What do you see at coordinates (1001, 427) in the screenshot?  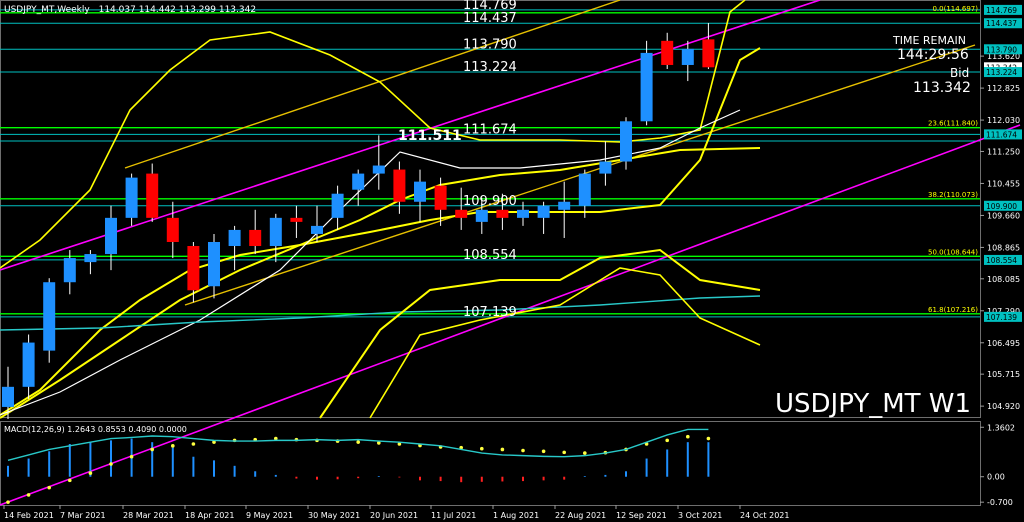 I see `macd-tick-label: 1.3602` at bounding box center [1001, 427].